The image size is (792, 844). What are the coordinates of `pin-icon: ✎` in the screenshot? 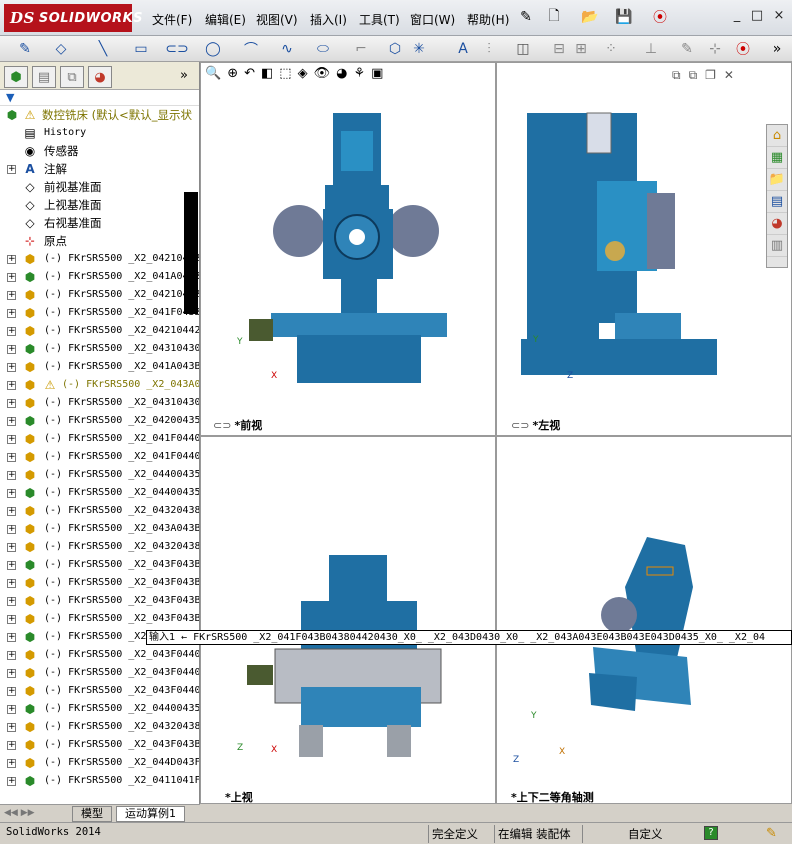 It's located at (526, 17).